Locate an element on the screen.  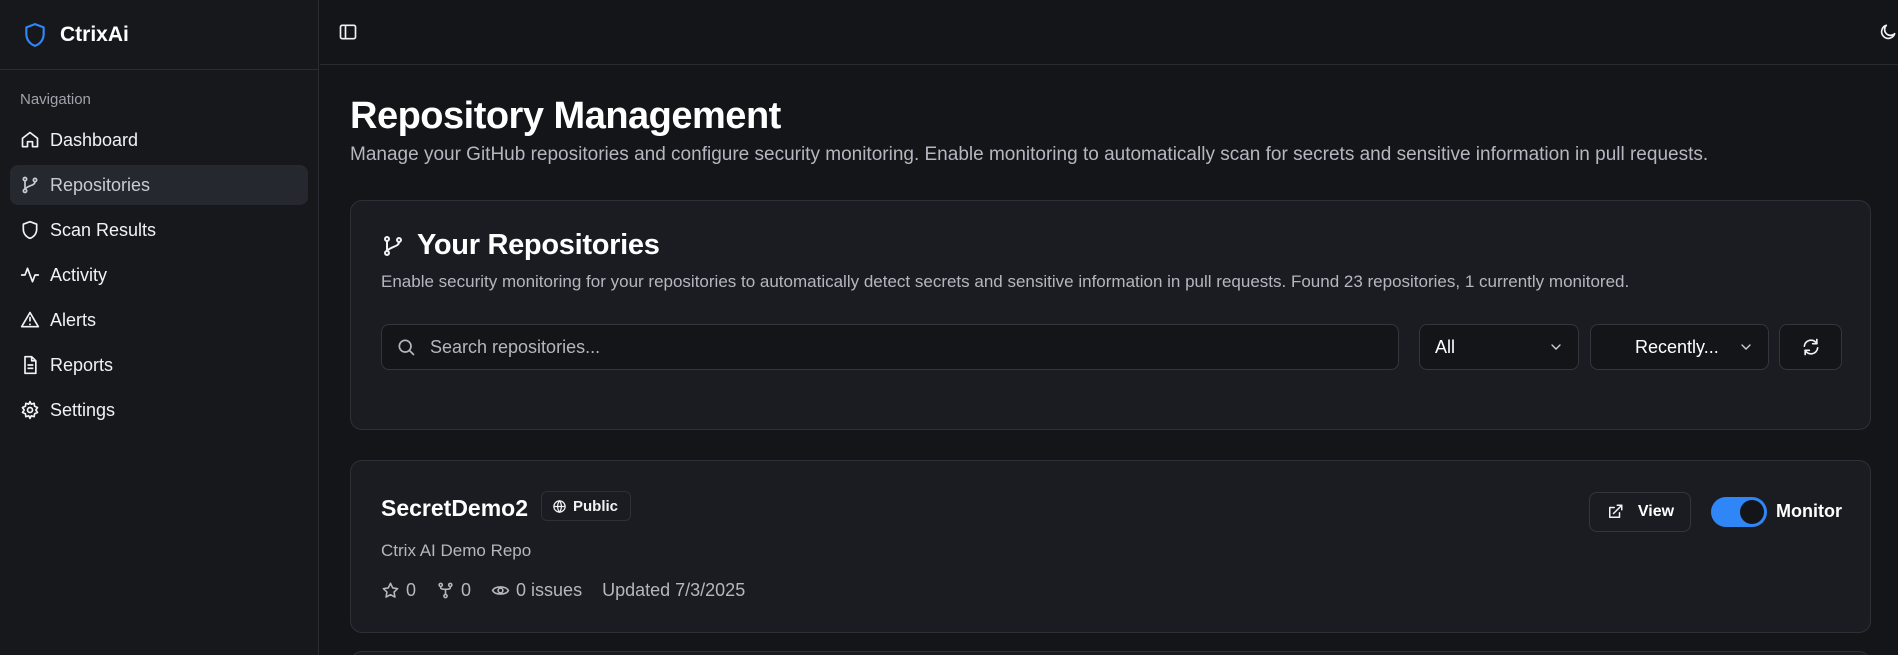
repository-card-next is located at coordinates (1110, 653).